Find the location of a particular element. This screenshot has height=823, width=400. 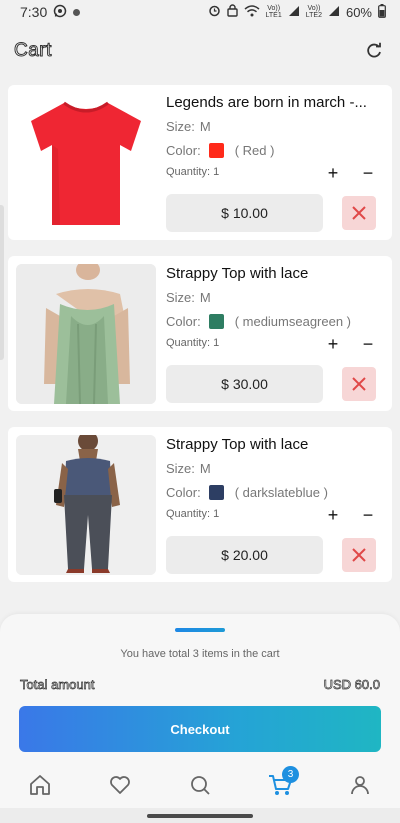

volte2-text: Vo)) is located at coordinates (314, 8).